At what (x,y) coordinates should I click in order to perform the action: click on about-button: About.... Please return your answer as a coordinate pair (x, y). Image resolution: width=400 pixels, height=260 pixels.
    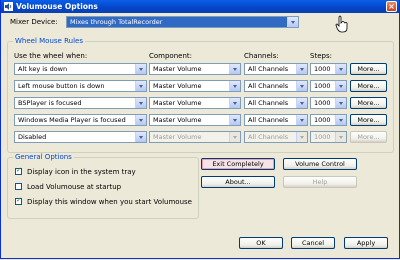
    Looking at the image, I should click on (238, 182).